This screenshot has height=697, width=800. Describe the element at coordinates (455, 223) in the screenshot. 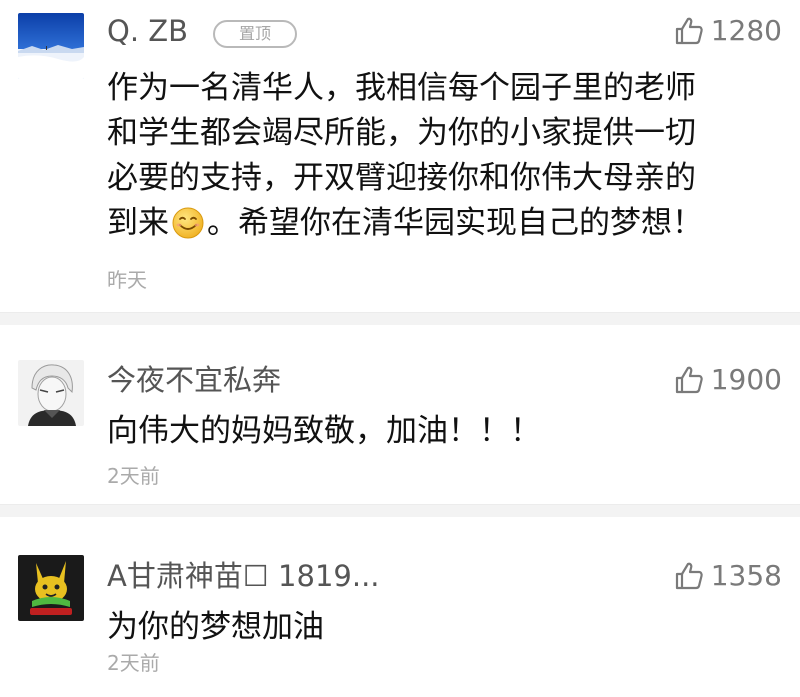

I see `comment-text-segment: 。希望你在清华园实现自己的梦想！` at that location.